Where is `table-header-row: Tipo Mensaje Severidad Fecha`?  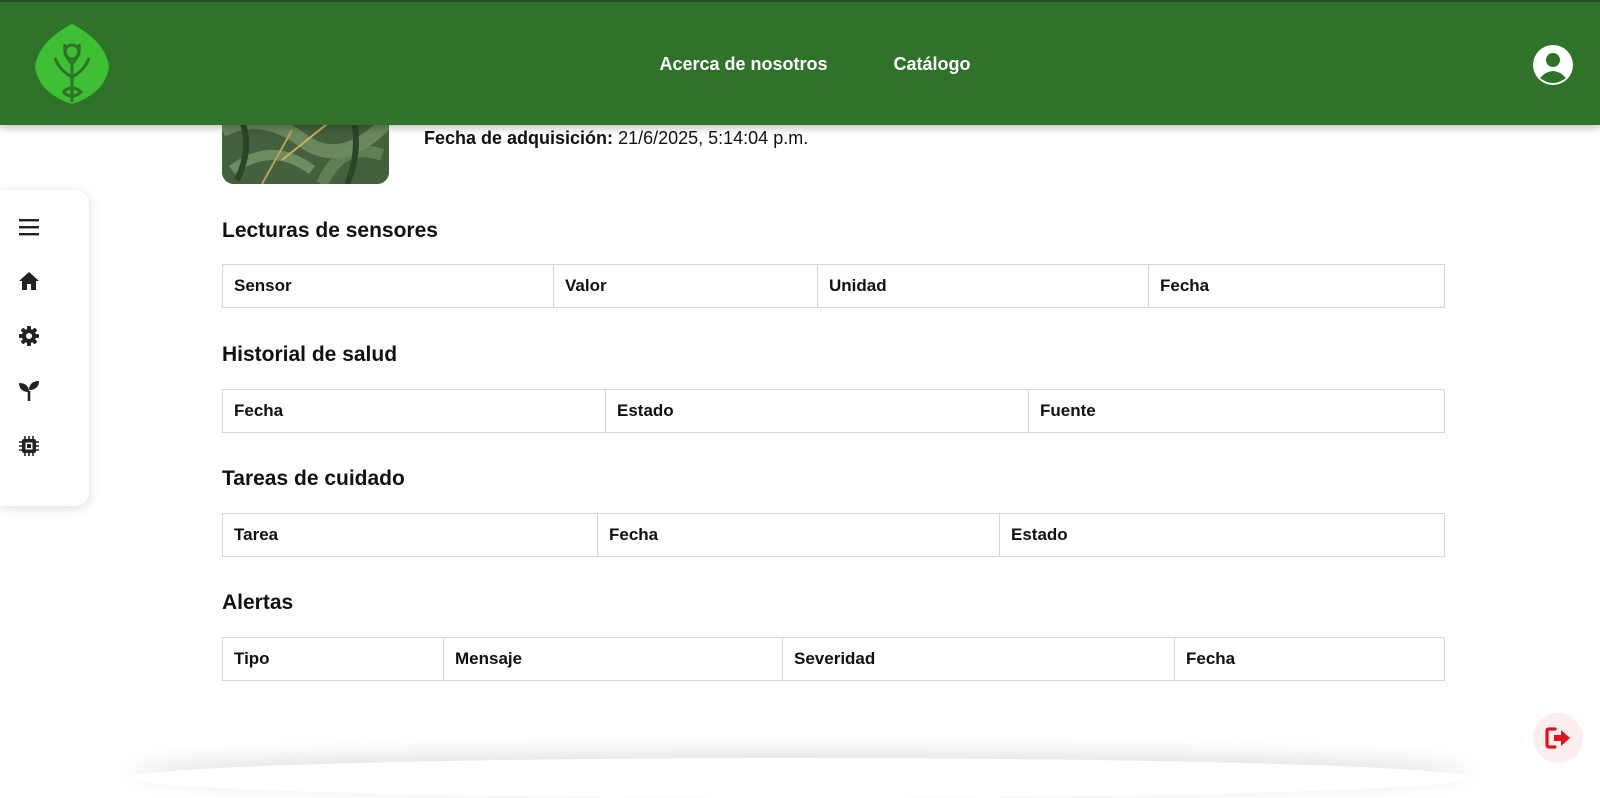
table-header-row: Tipo Mensaje Severidad Fecha is located at coordinates (833, 659).